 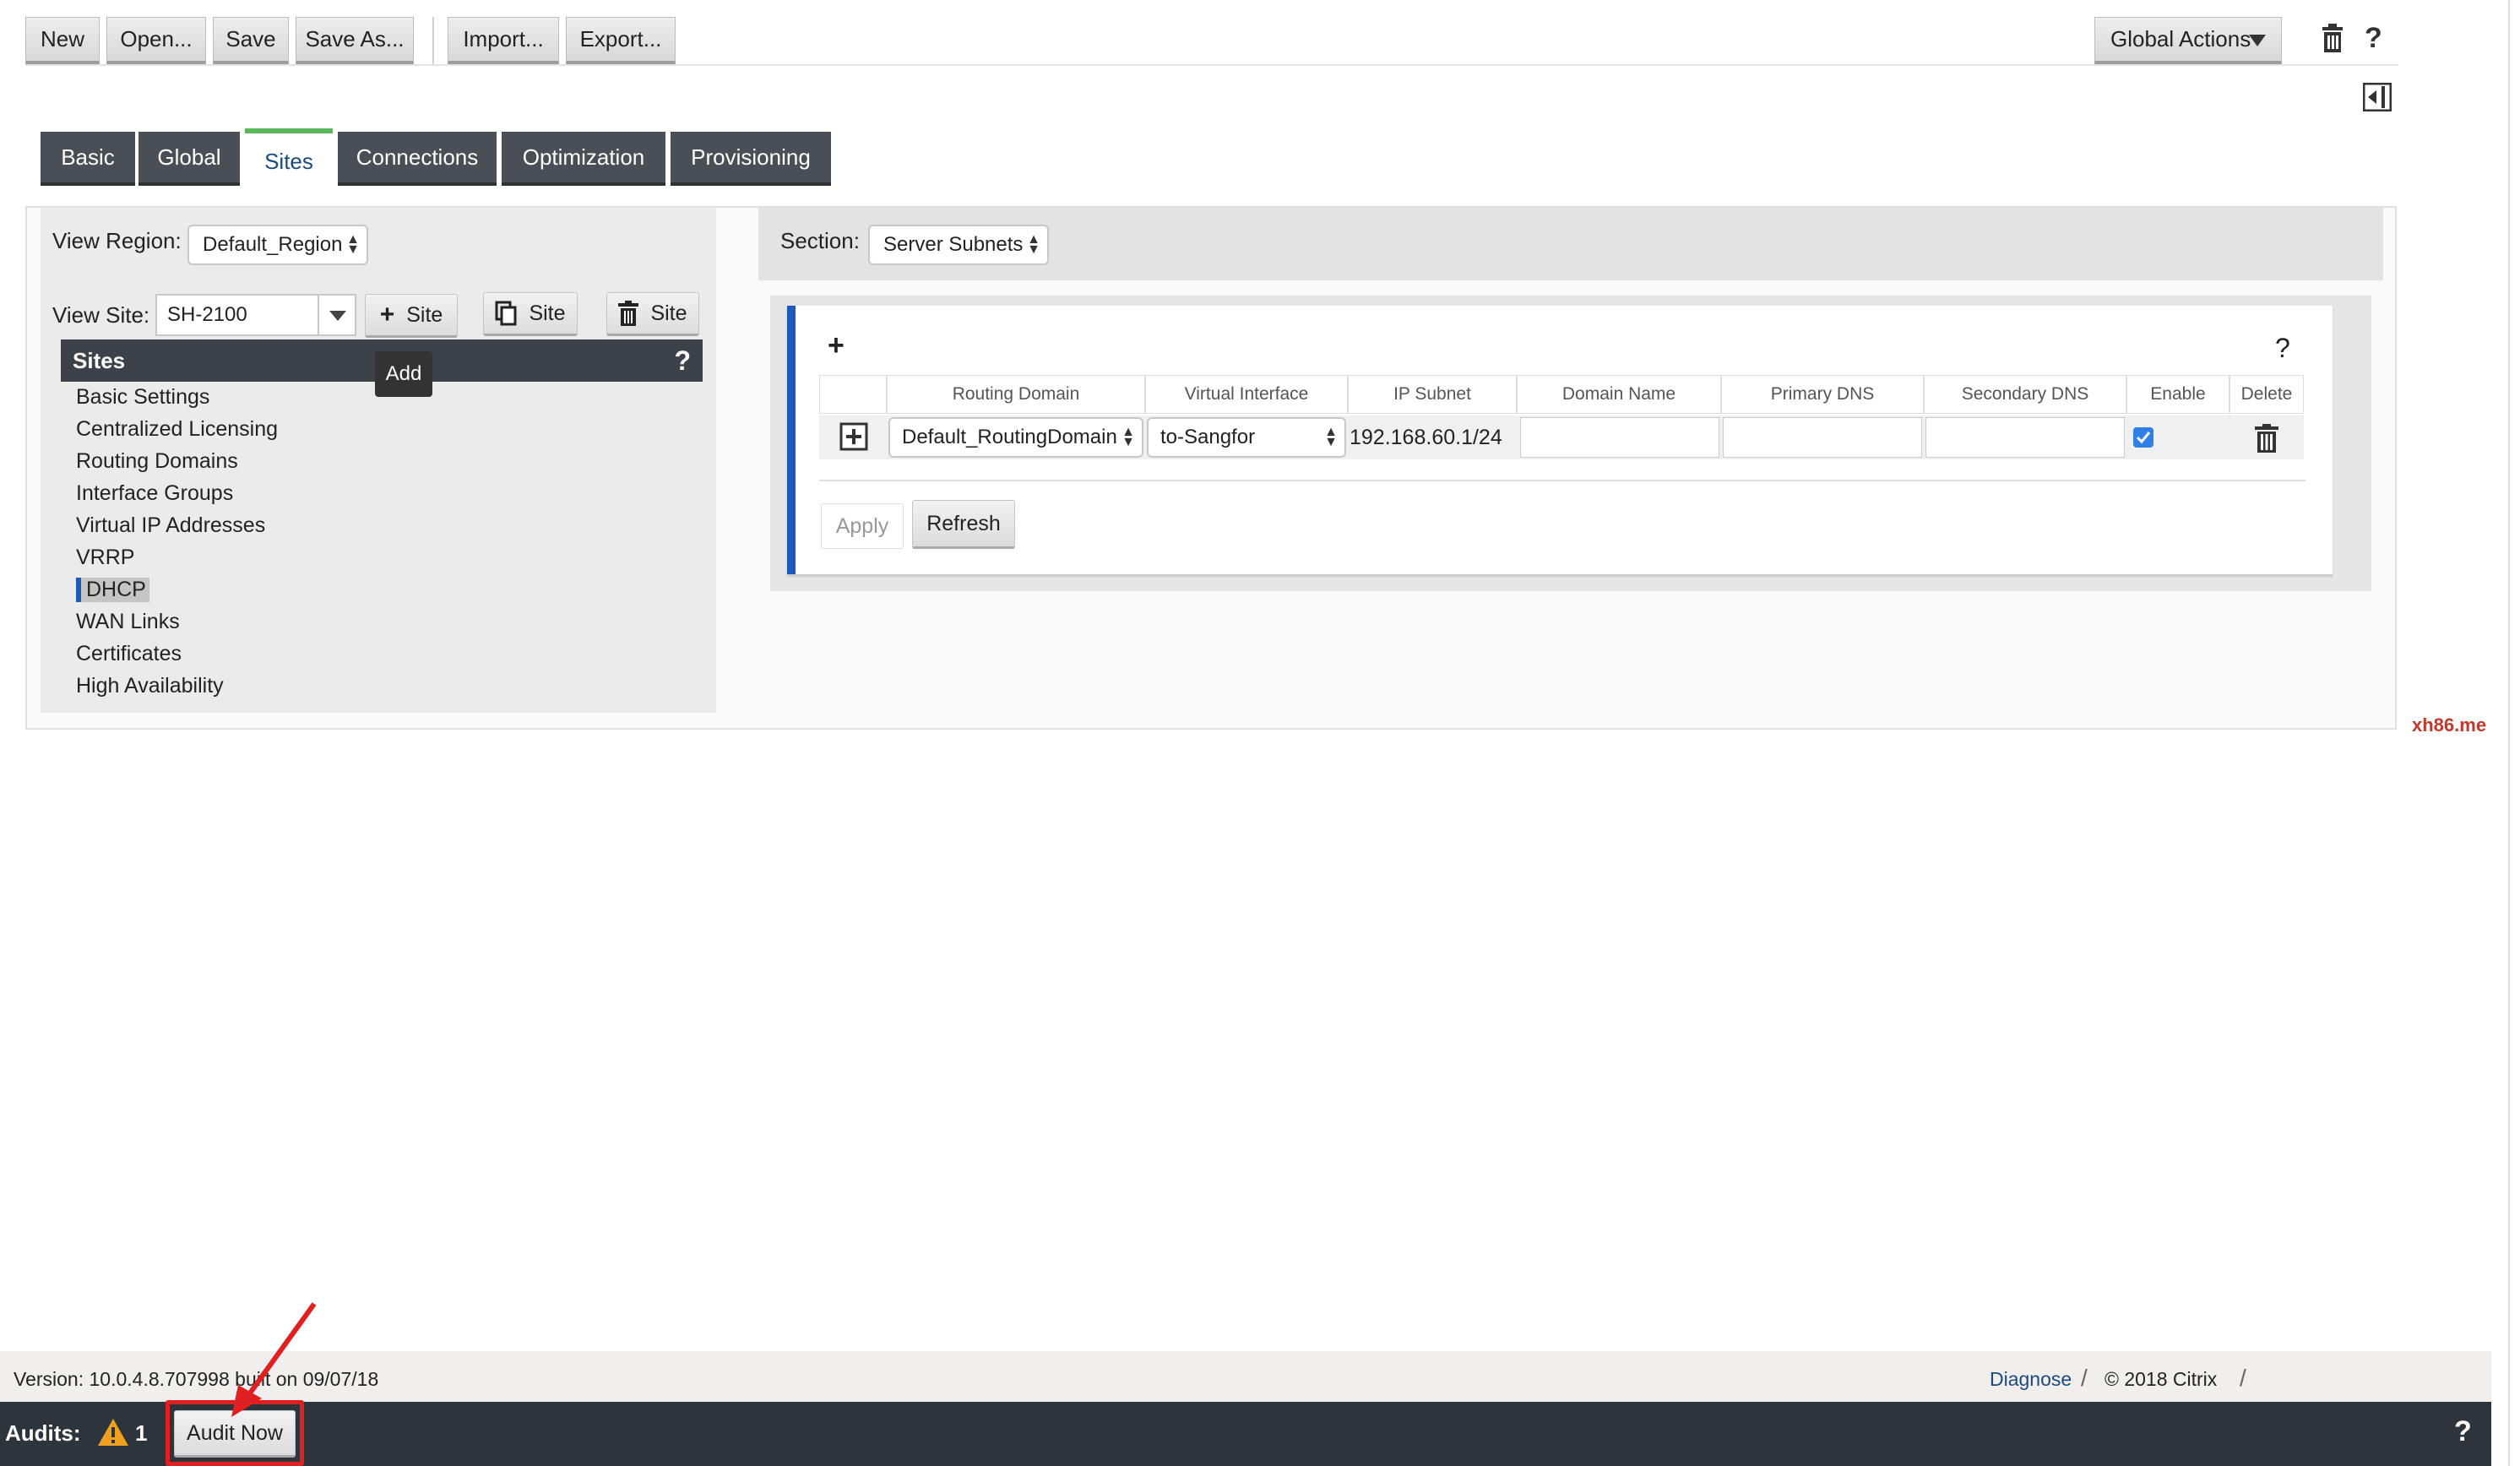 I want to click on table-header-delete: Delete, so click(x=2266, y=394).